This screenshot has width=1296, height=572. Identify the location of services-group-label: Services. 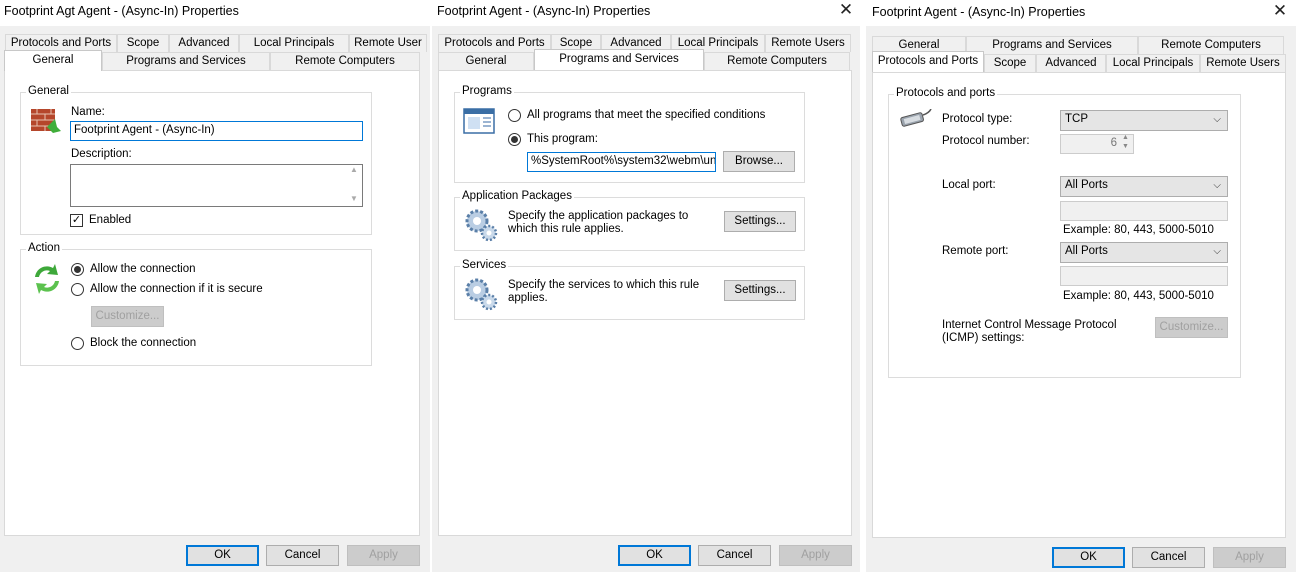
(484, 265).